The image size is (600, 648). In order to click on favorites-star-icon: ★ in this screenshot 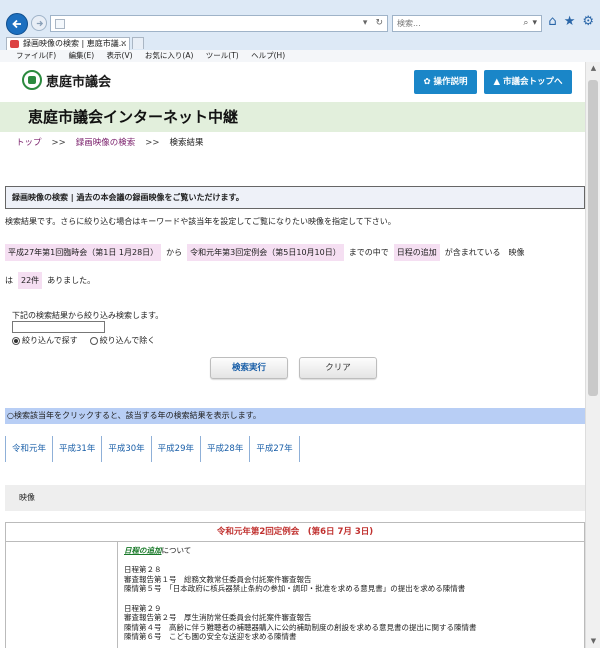, I will do `click(570, 21)`.